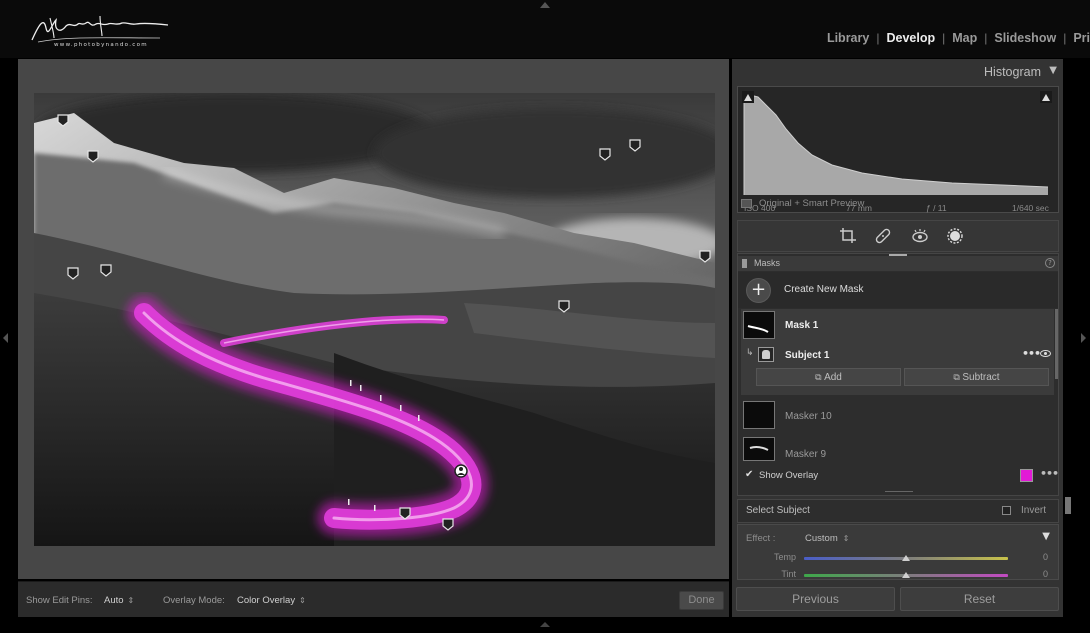  Describe the element at coordinates (1025, 38) in the screenshot. I see `module-slideshow: Slideshow` at that location.